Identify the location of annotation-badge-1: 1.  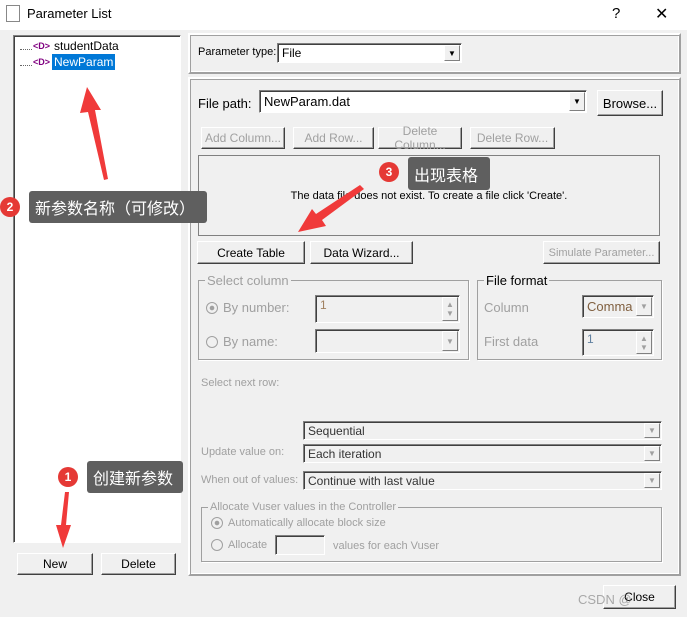
(68, 477).